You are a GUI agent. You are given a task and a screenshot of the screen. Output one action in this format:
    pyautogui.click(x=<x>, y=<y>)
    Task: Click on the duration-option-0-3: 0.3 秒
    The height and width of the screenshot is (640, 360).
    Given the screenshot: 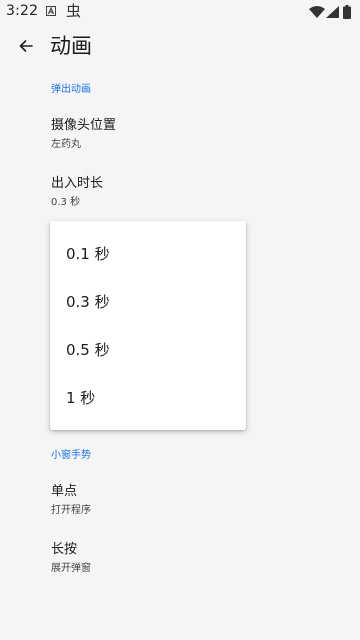 What is the action you would take?
    pyautogui.click(x=148, y=303)
    